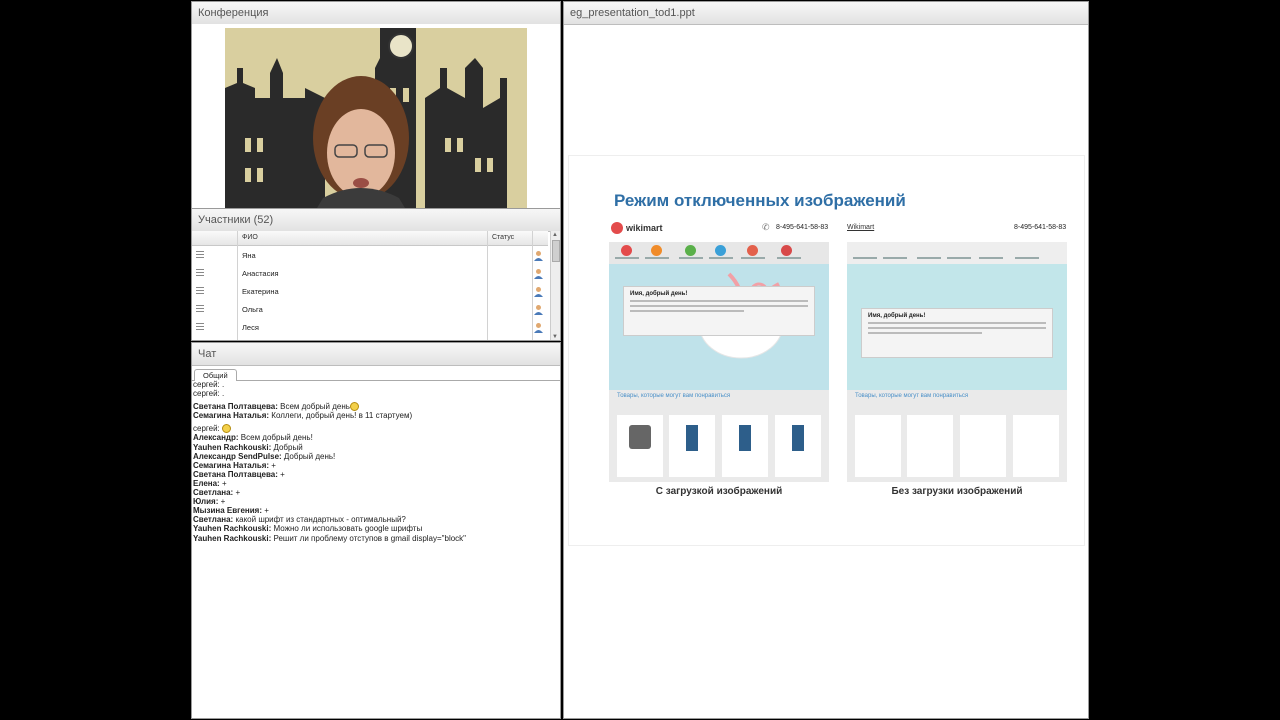 This screenshot has height=720, width=1280. Describe the element at coordinates (206, 502) in the screenshot. I see `chat-author: Юлия:` at that location.